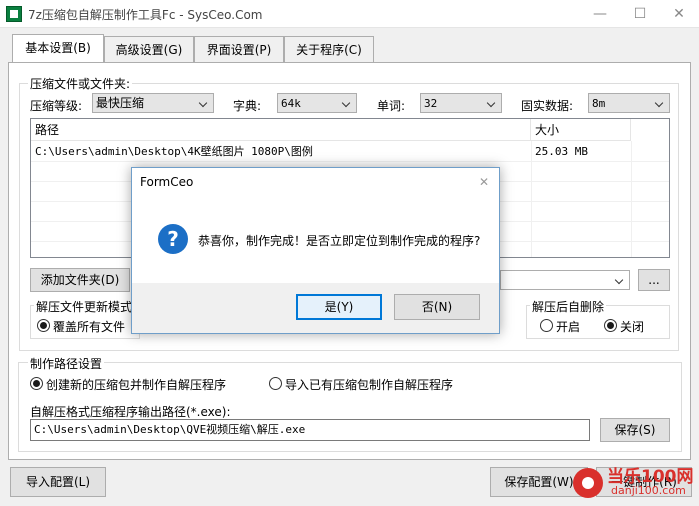 Image resolution: width=699 pixels, height=506 pixels. I want to click on auto-delete-on-label: 开启, so click(568, 326).